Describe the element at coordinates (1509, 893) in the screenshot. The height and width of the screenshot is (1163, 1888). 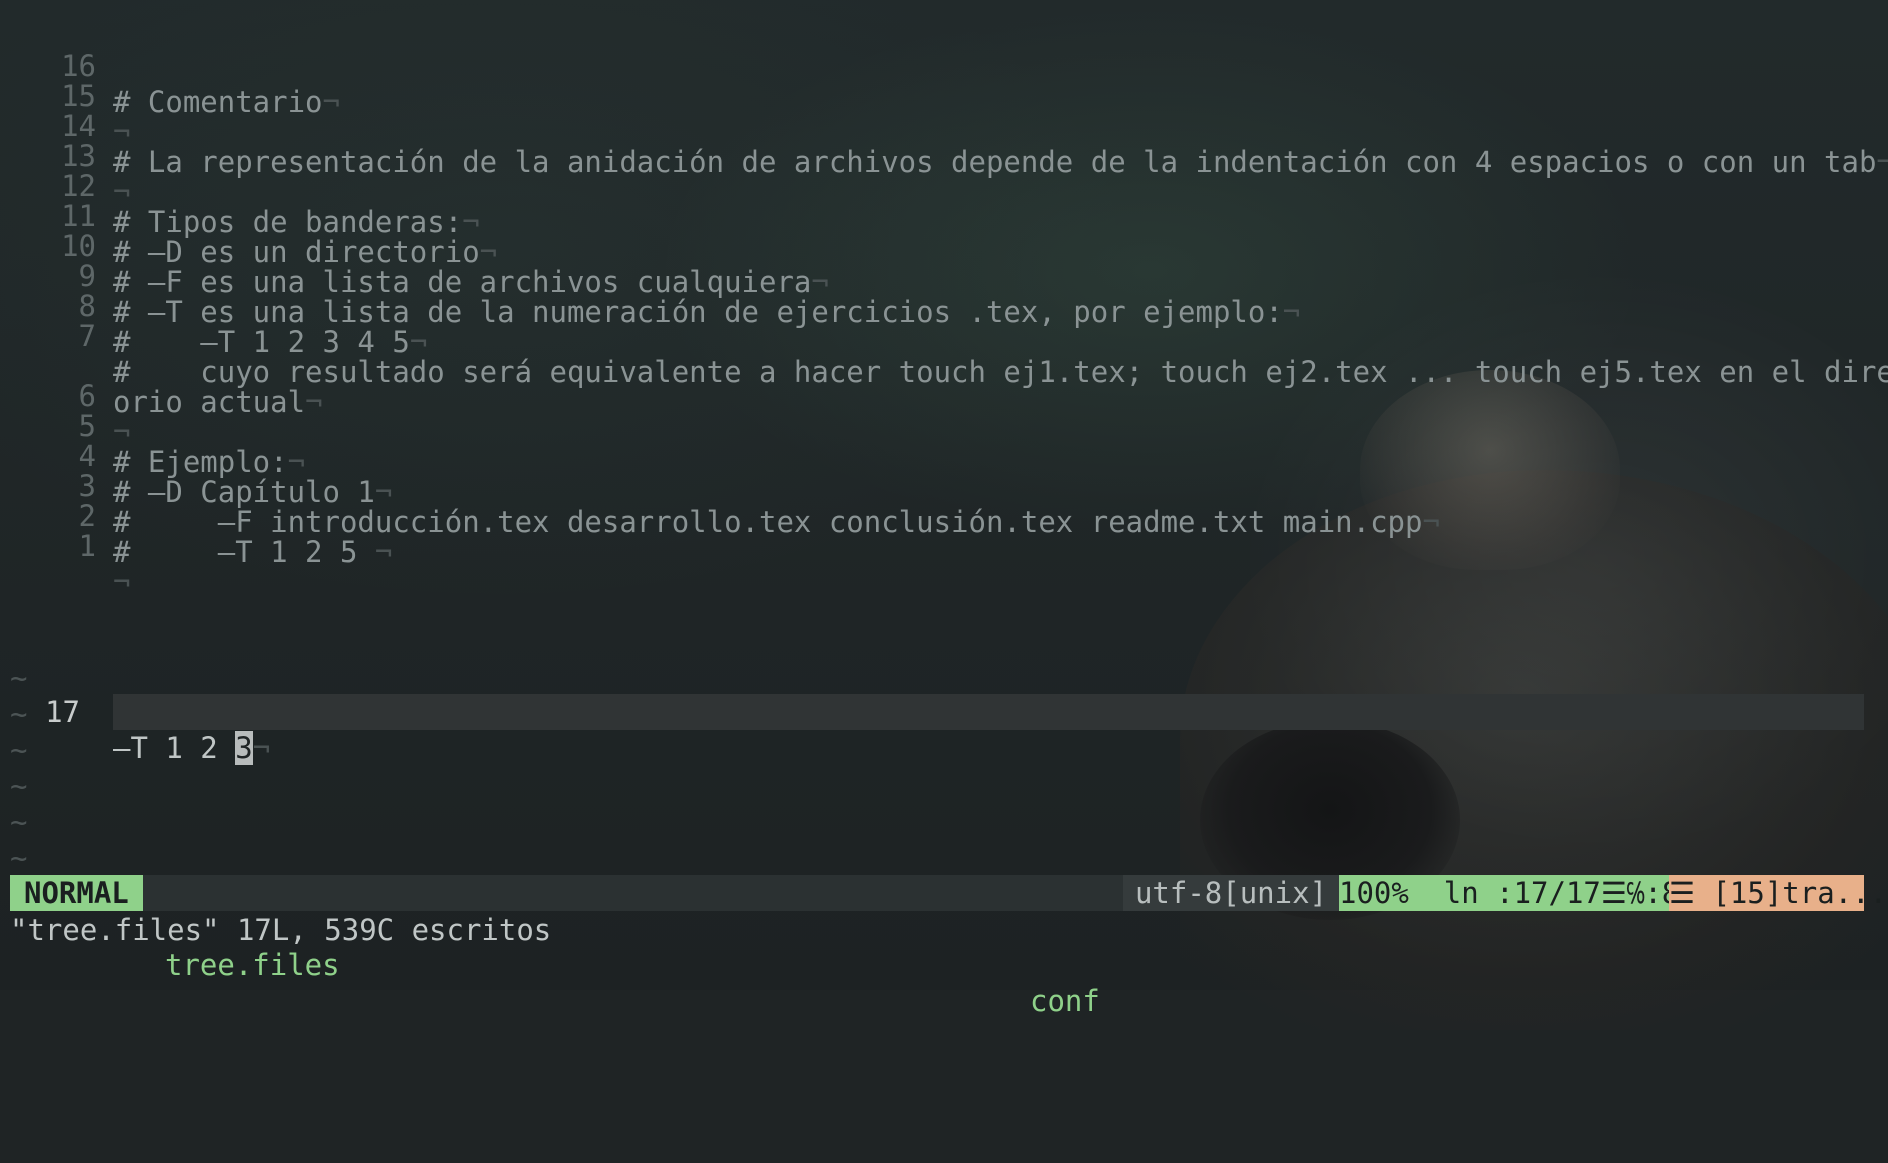
I see `status-position: 100% ln :17/17☰℅:8` at that location.